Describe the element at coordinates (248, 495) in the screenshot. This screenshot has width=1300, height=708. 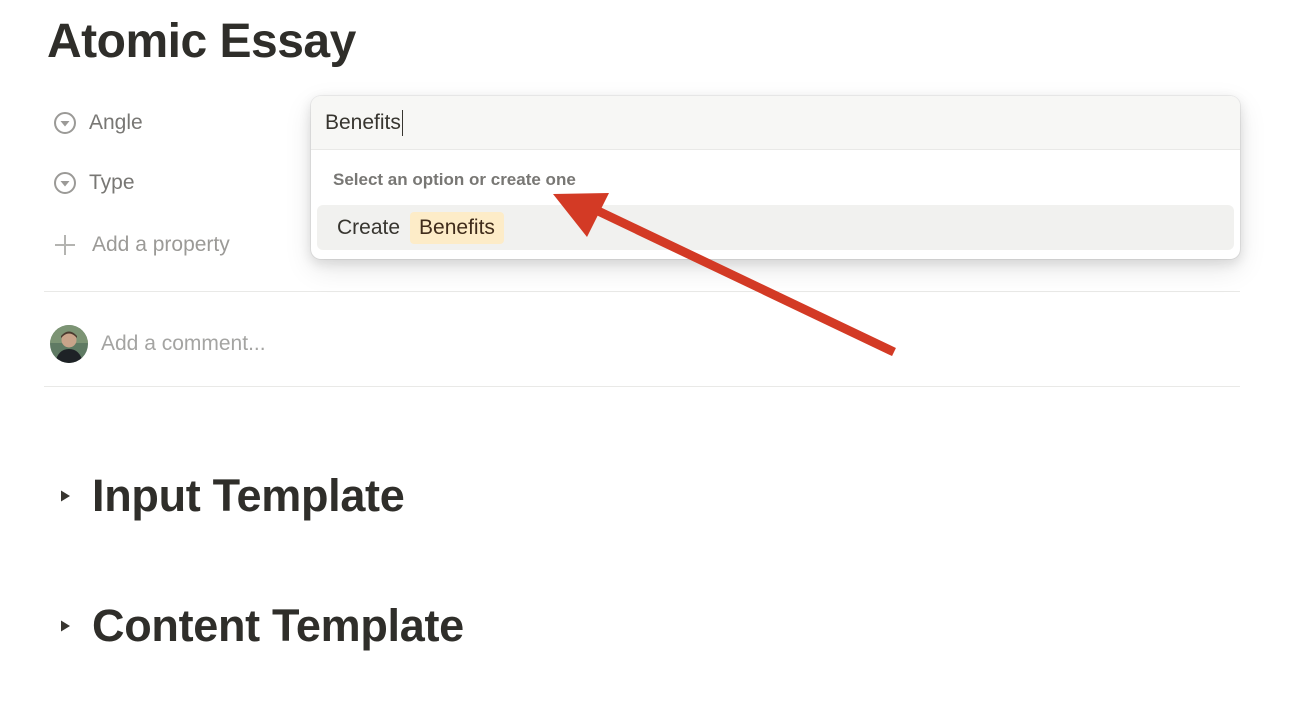
I see `toggle-heading-title: Input Template` at that location.